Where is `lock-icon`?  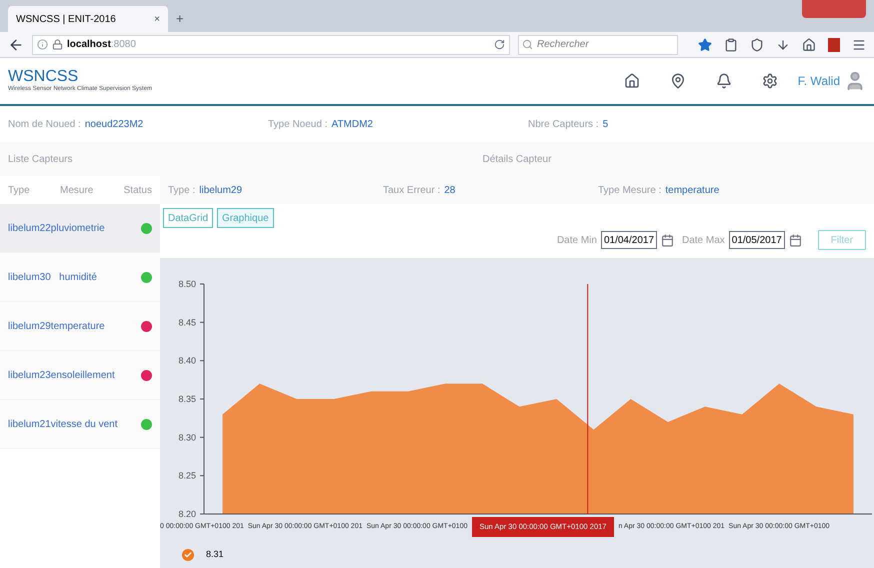 lock-icon is located at coordinates (57, 44).